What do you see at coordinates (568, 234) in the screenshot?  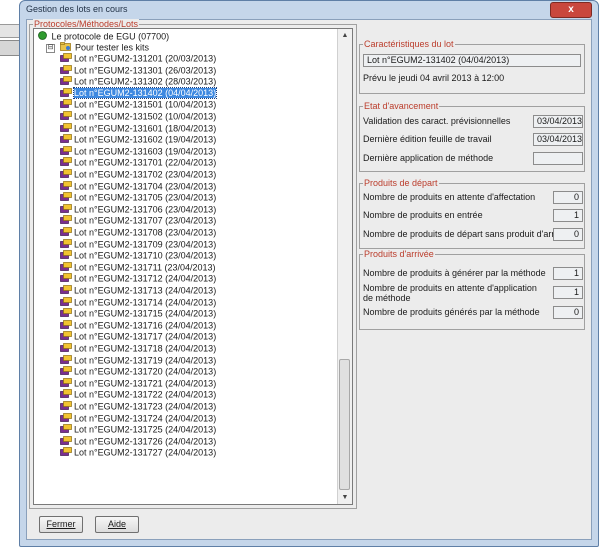 I see `no-arrival-field: 0` at bounding box center [568, 234].